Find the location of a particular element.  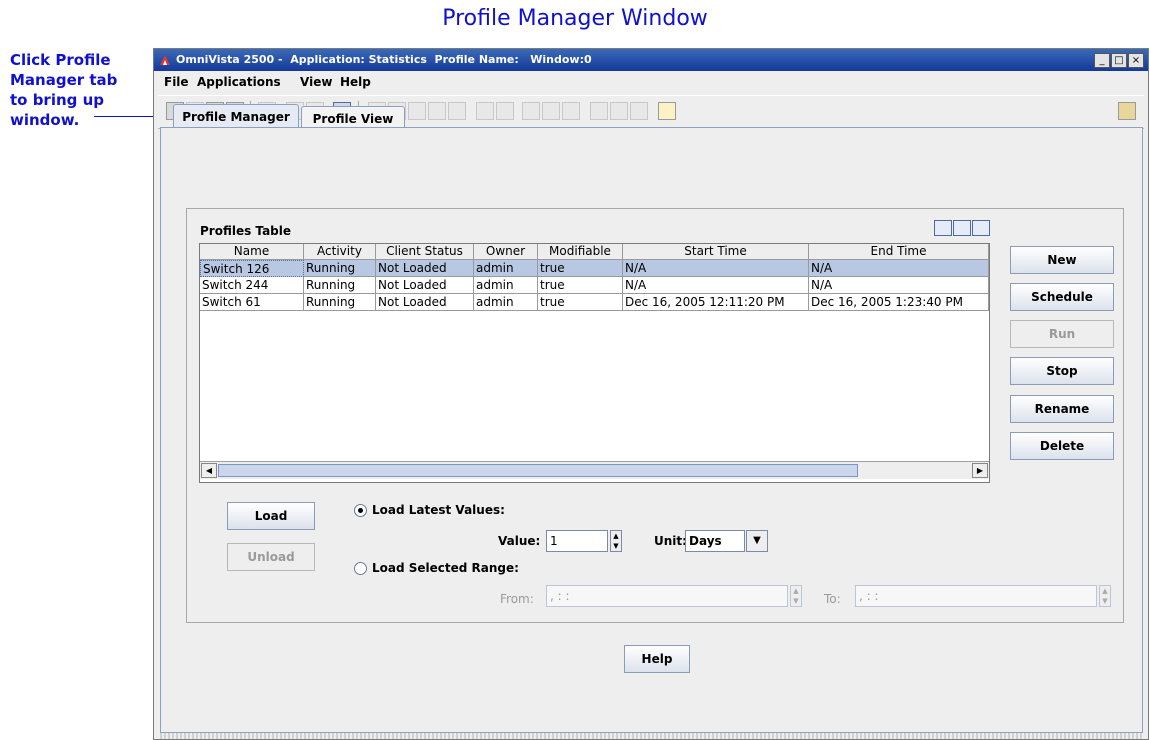

tab-profile-view: Profile View is located at coordinates (353, 117).